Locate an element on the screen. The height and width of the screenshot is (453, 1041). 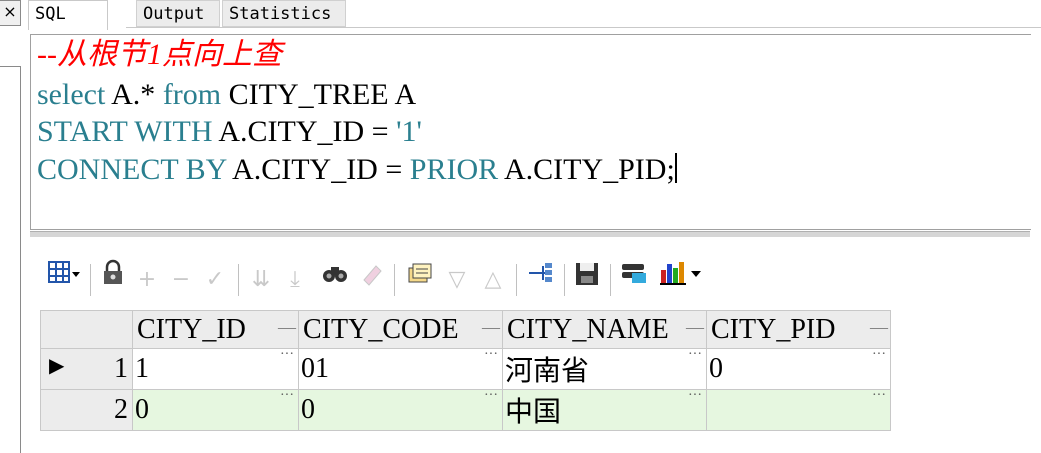
grid-cell: ··· is located at coordinates (798, 409).